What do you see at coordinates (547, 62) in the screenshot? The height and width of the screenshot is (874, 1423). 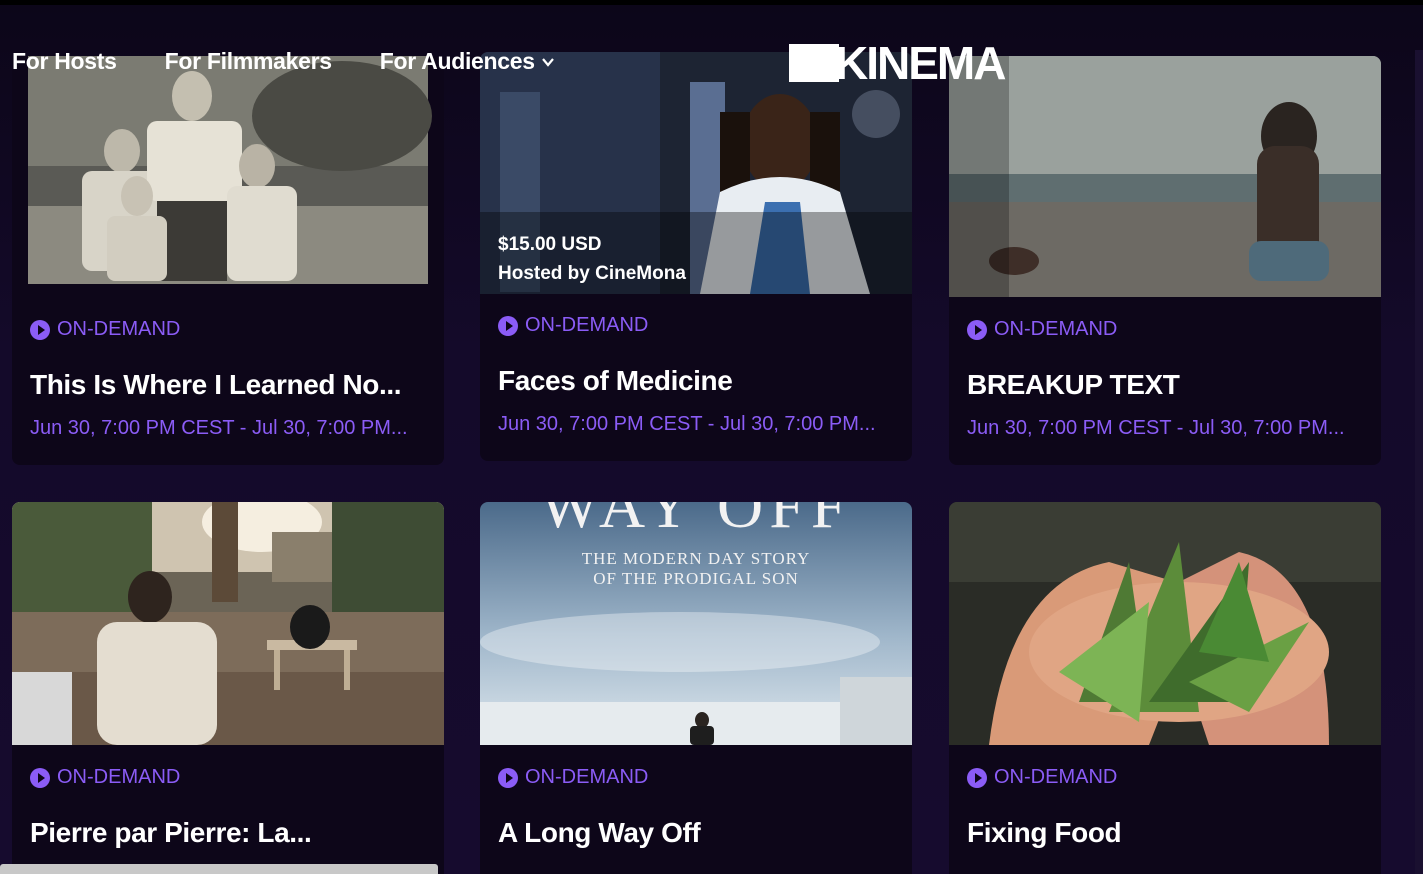 I see `chevron-down-icon` at bounding box center [547, 62].